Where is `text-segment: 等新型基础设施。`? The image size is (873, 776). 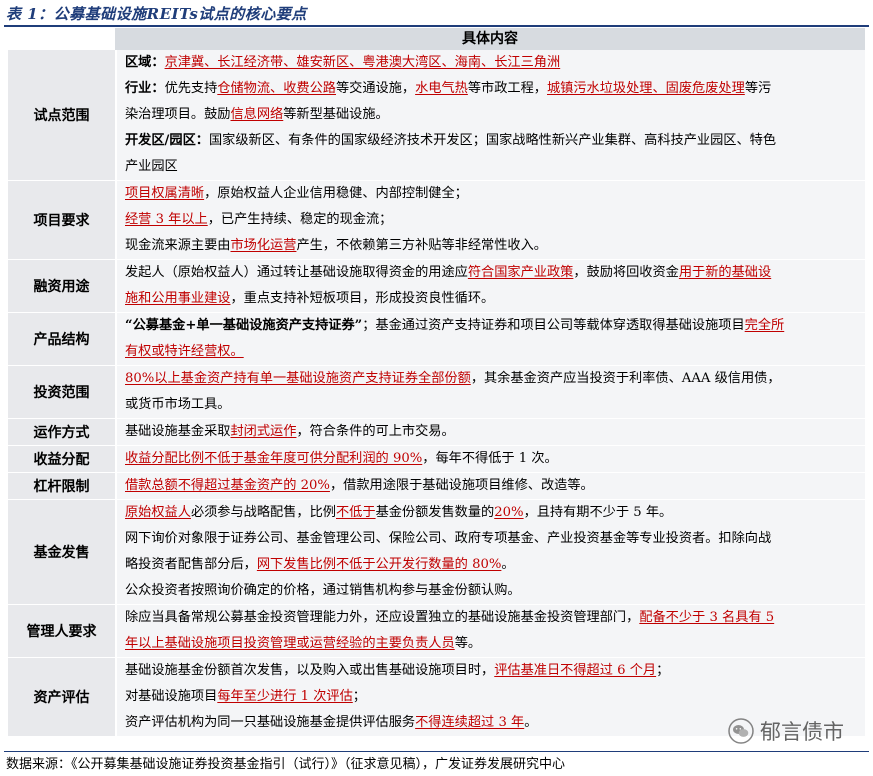
text-segment: 等新型基础设施。 is located at coordinates (336, 114).